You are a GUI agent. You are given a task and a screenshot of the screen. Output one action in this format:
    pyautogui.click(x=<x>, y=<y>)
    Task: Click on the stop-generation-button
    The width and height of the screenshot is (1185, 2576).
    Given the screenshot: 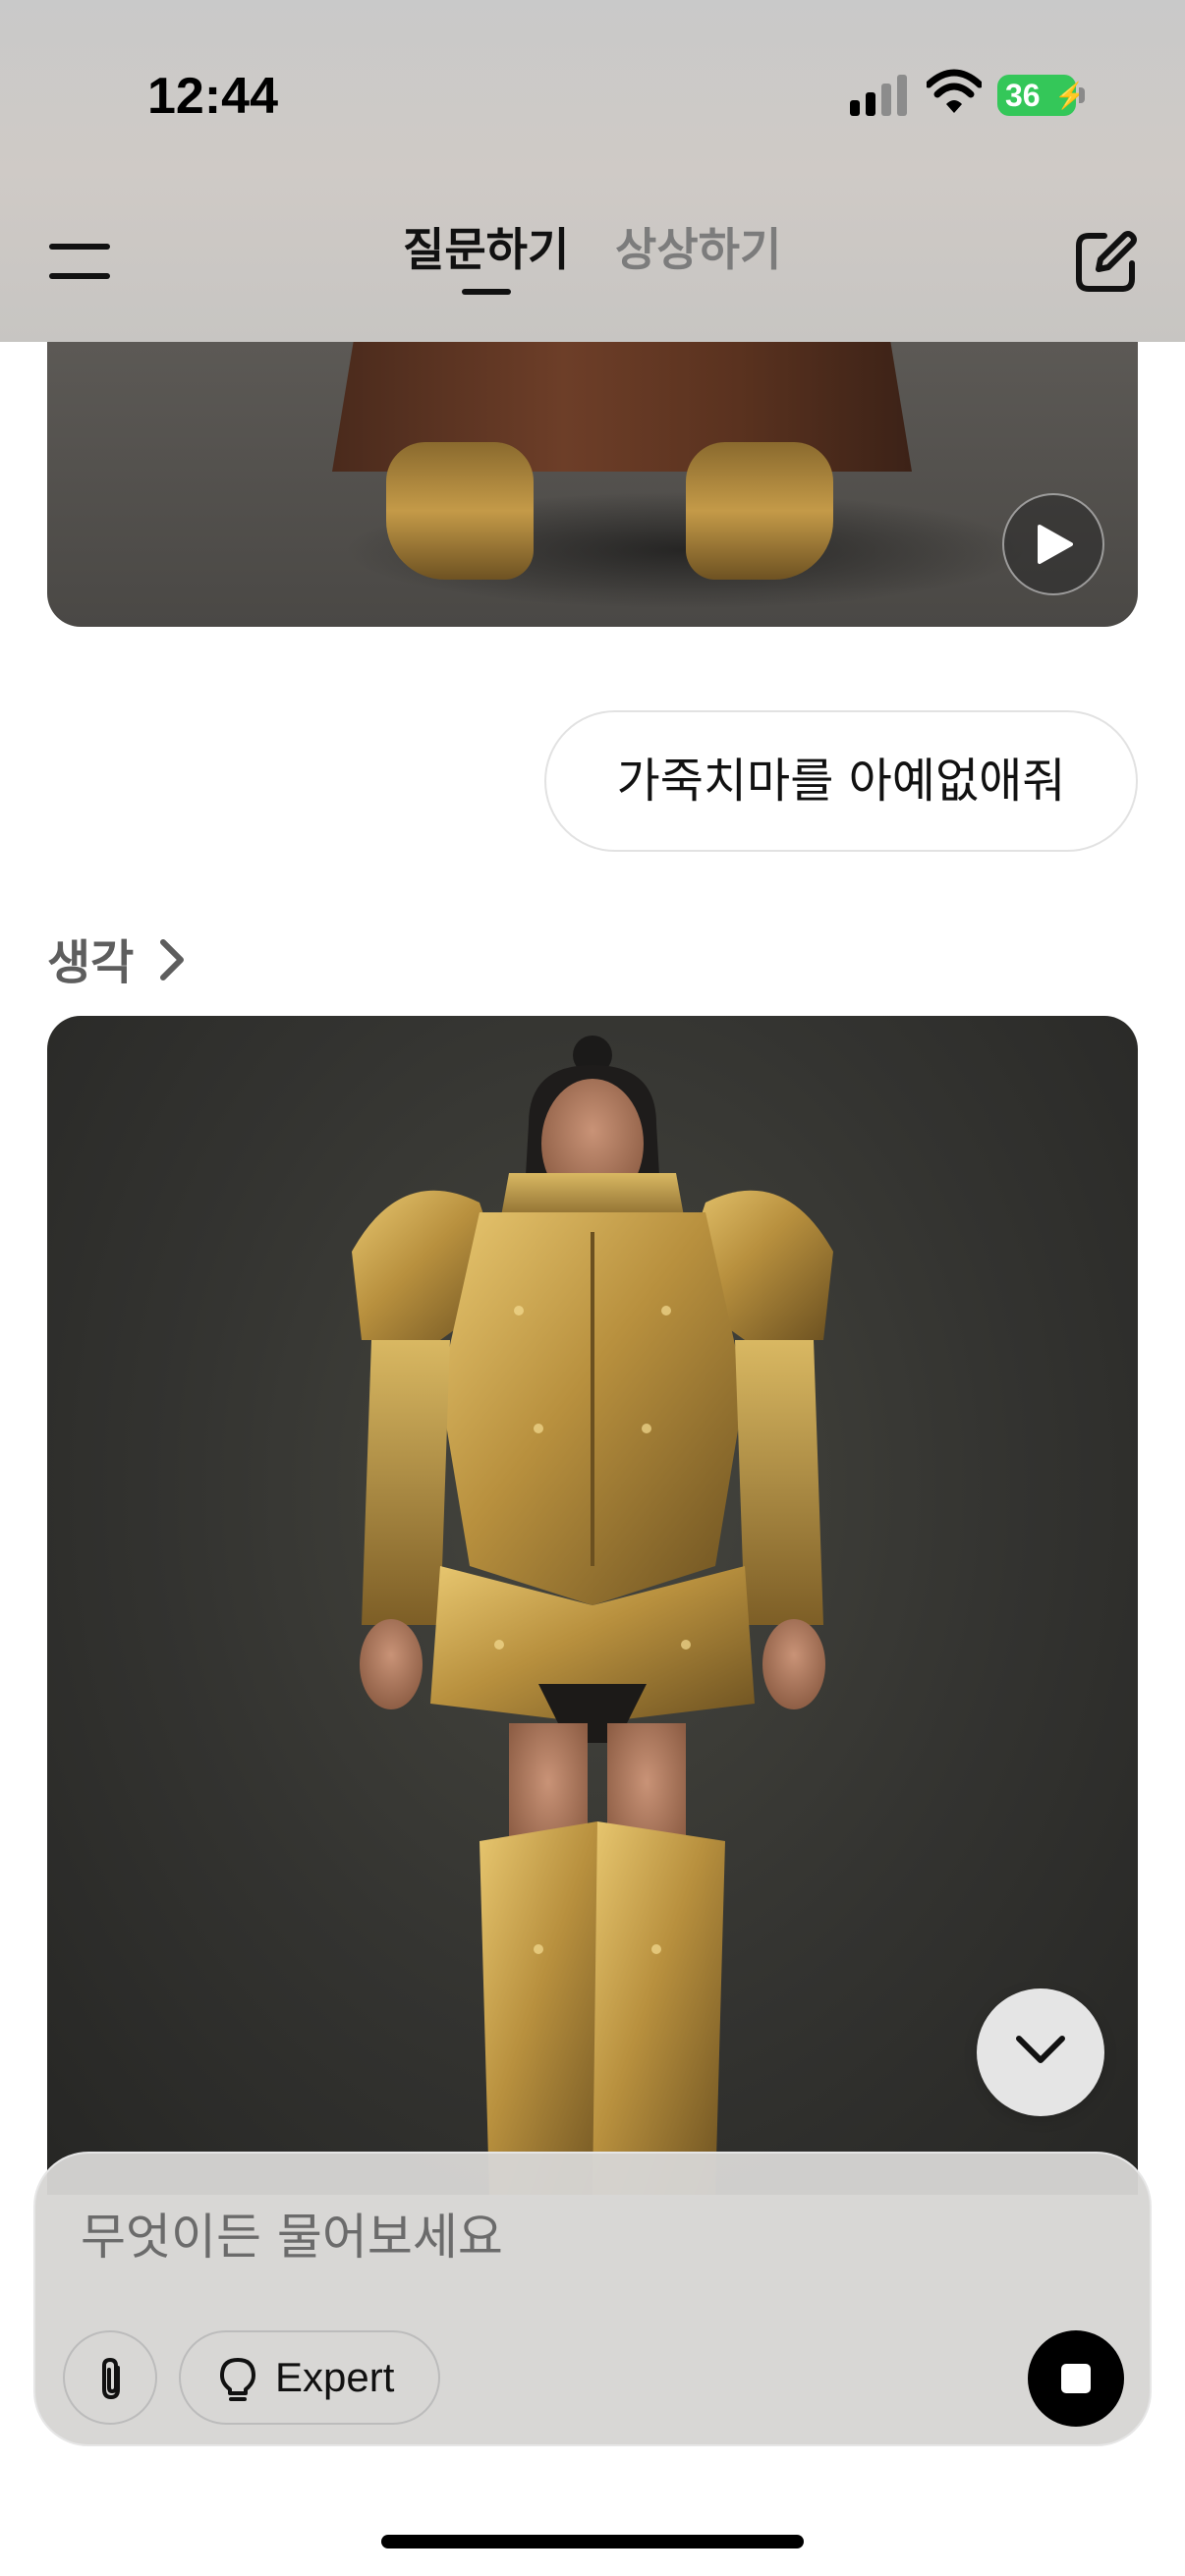 What is the action you would take?
    pyautogui.click(x=1076, y=2378)
    